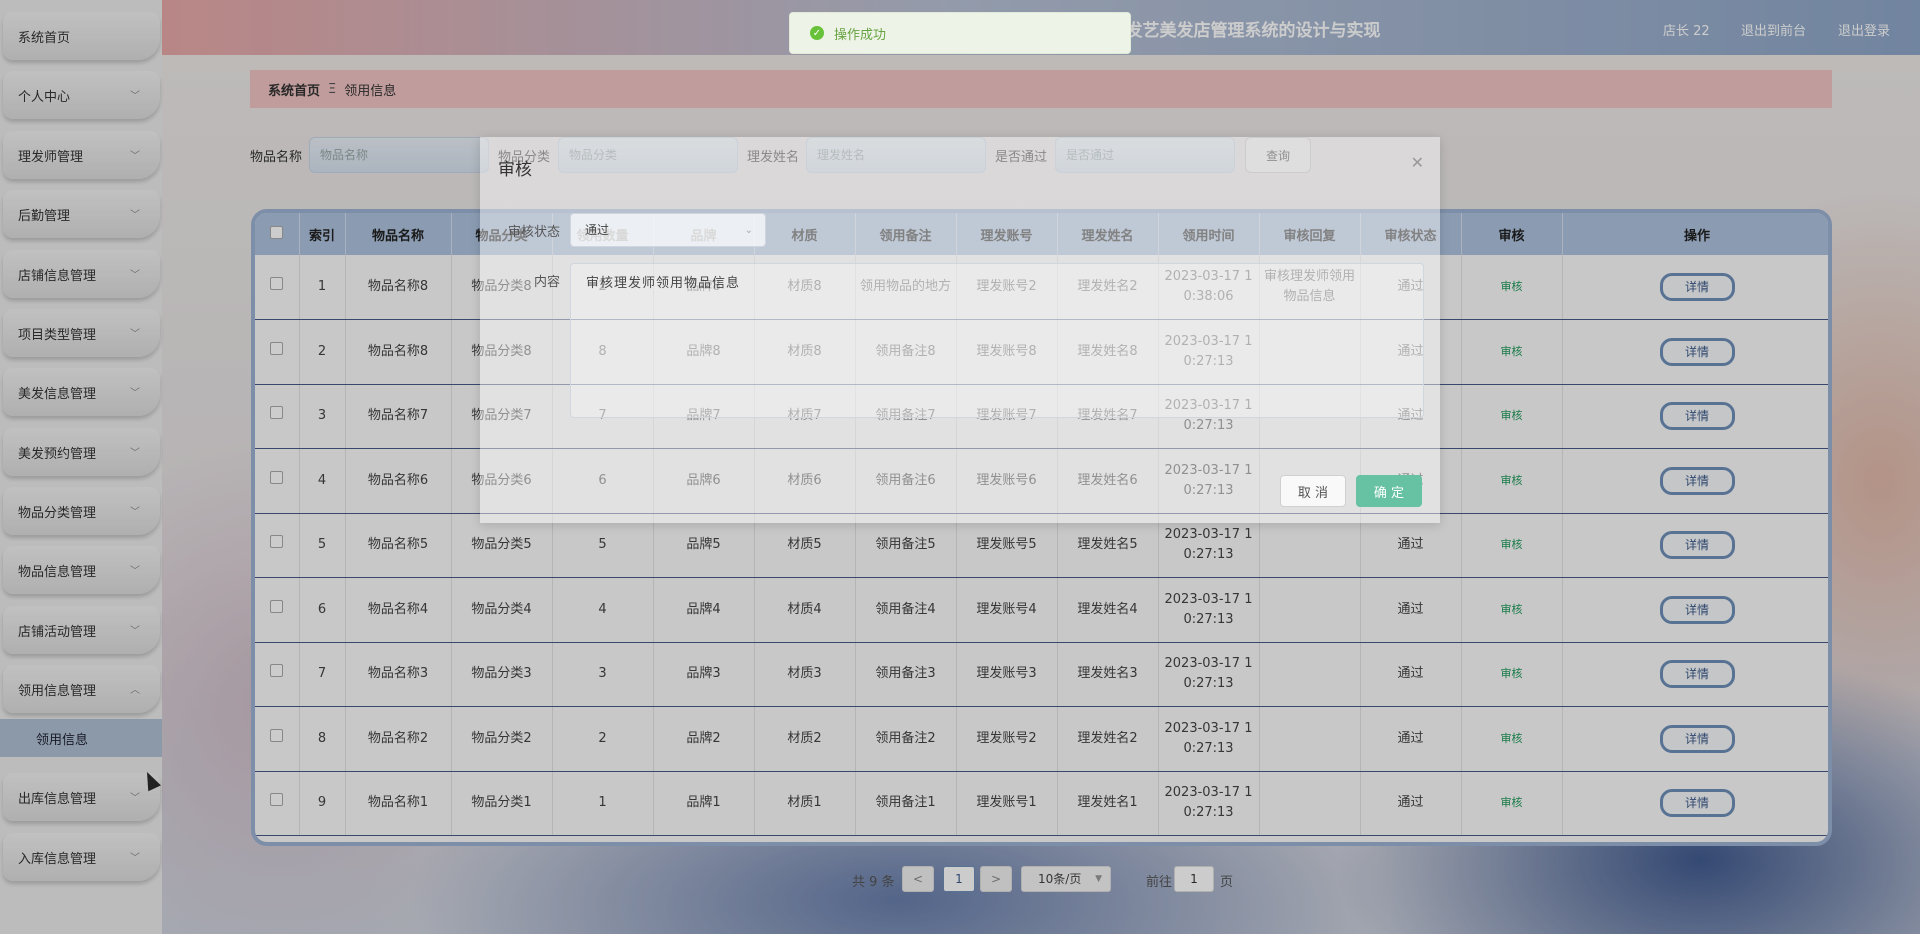 Image resolution: width=1920 pixels, height=934 pixels. What do you see at coordinates (1389, 491) in the screenshot?
I see `confirm-button: 确 定` at bounding box center [1389, 491].